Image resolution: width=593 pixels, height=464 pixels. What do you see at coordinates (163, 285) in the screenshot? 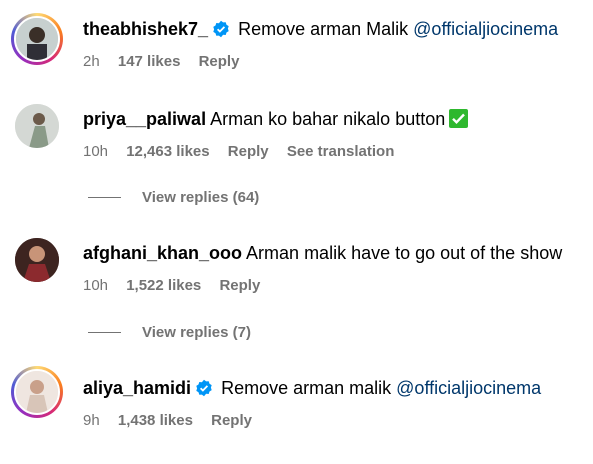
I see `likes-count: 1,522 likes` at bounding box center [163, 285].